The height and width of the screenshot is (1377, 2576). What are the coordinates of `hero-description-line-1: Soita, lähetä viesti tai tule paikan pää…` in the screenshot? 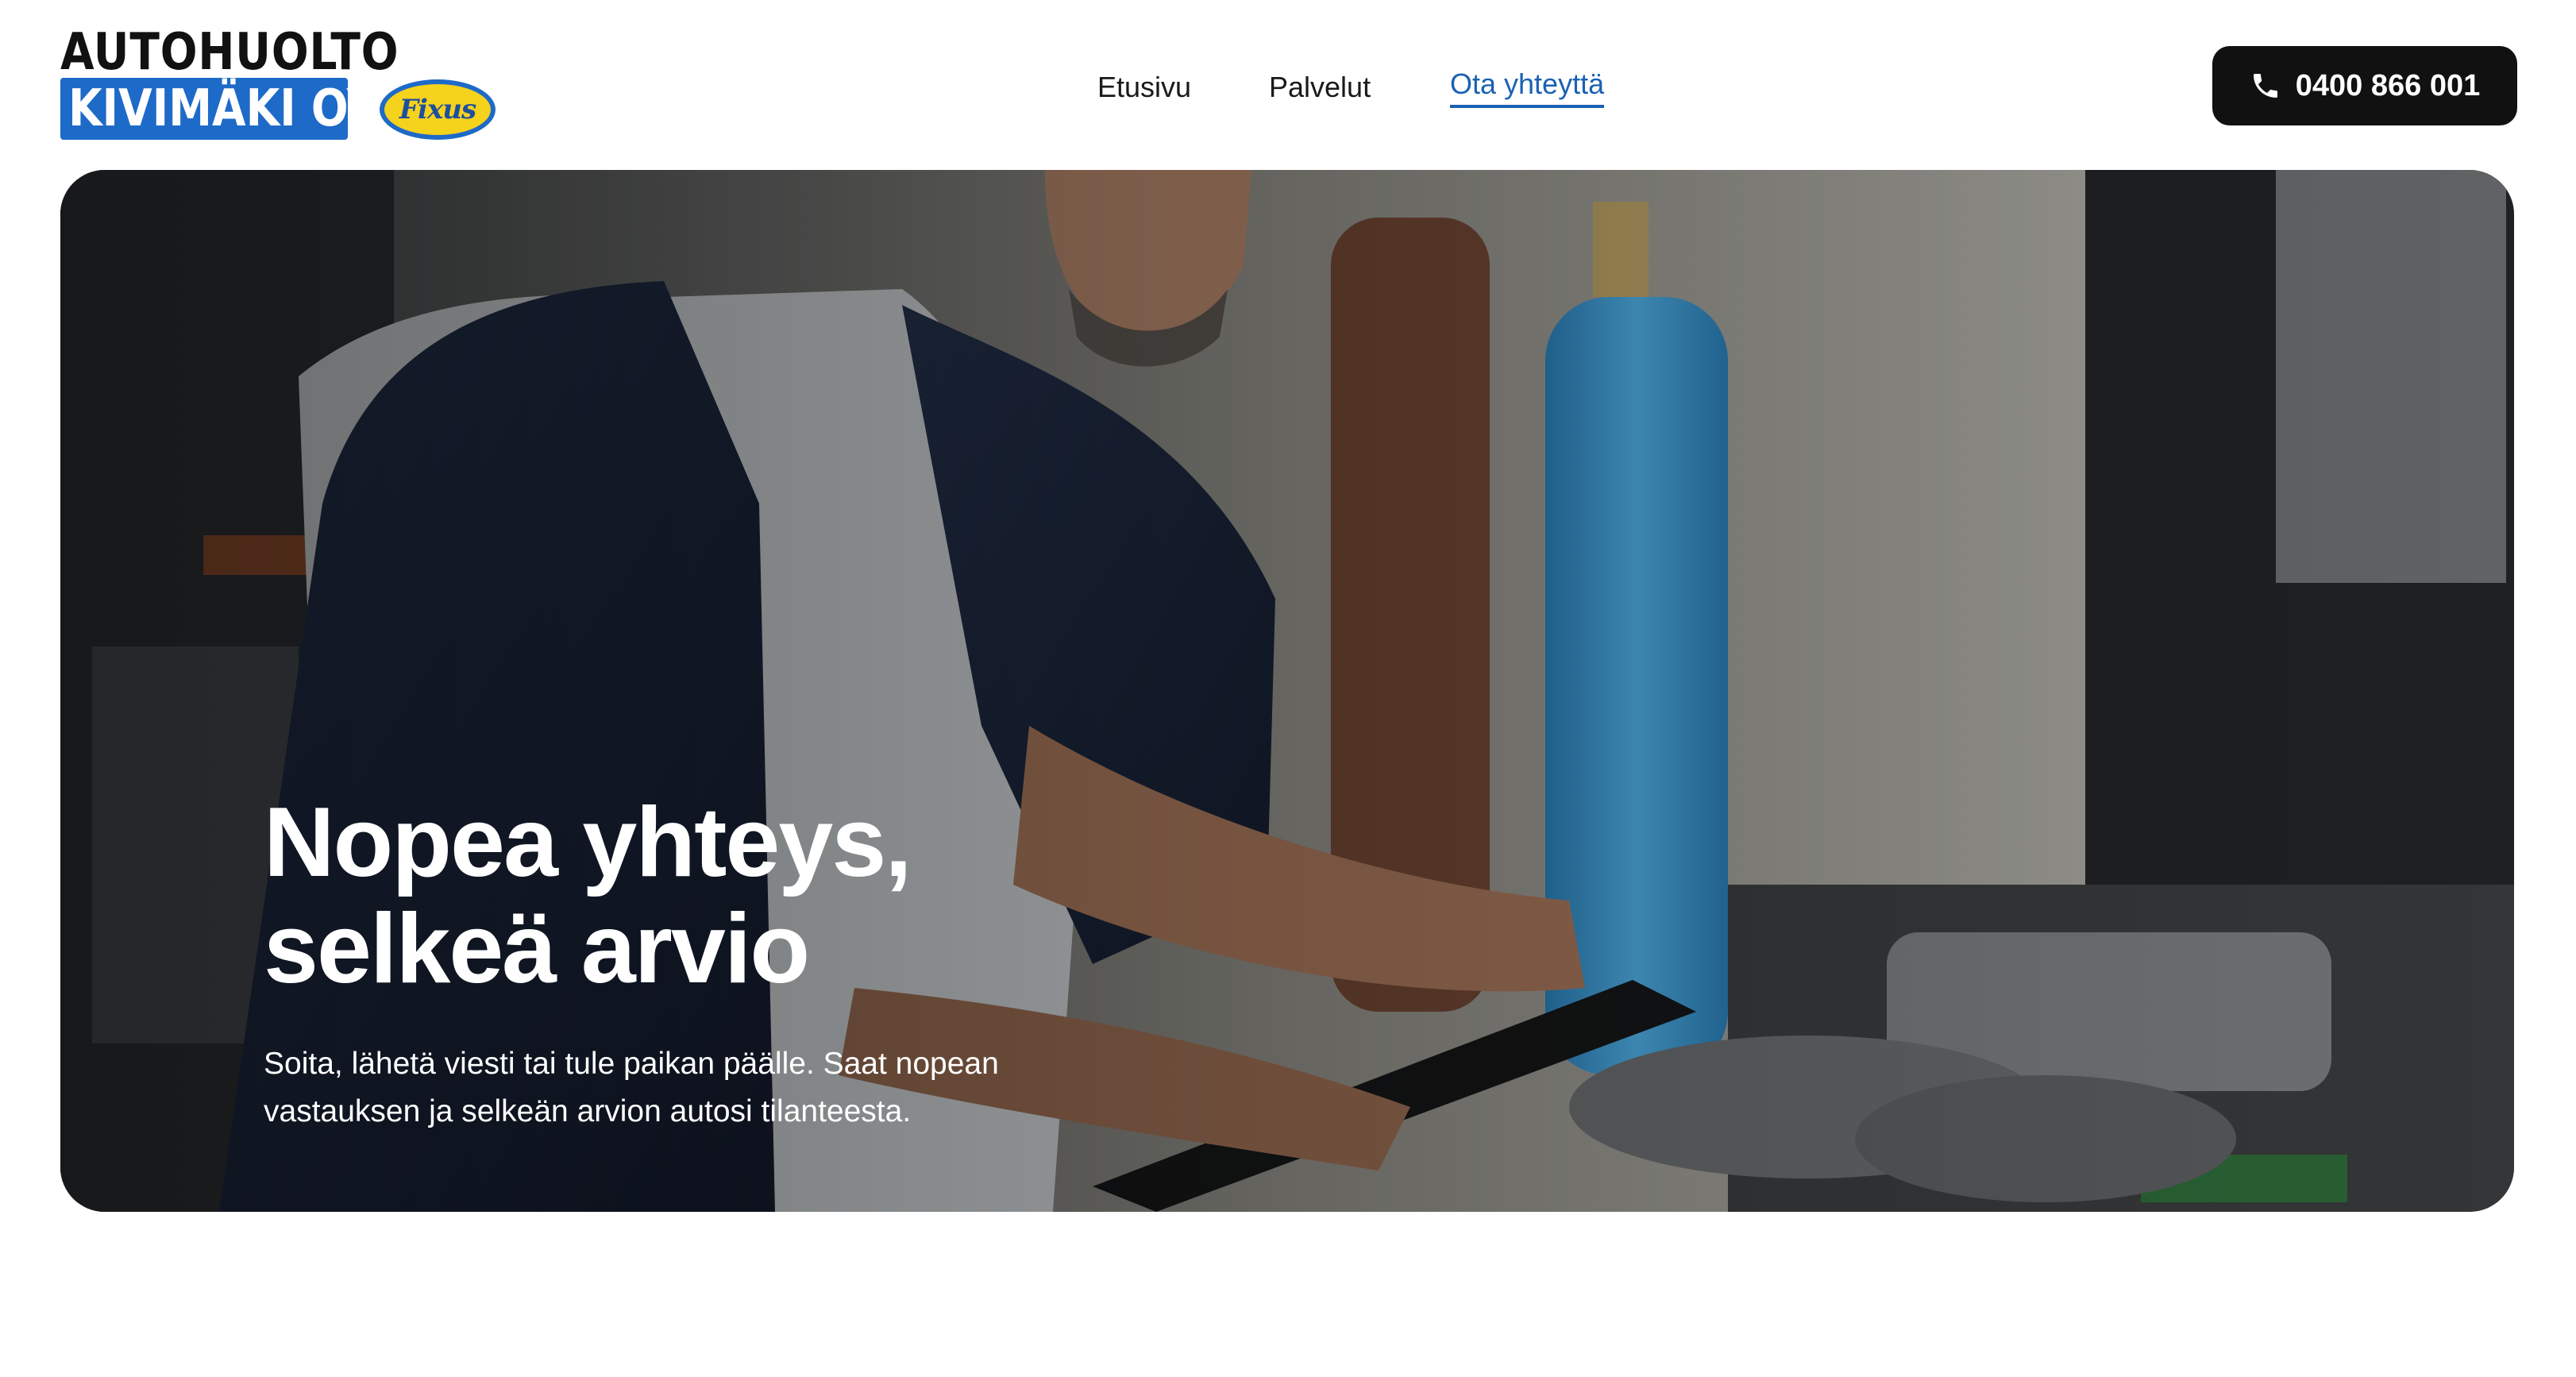 It's located at (631, 1064).